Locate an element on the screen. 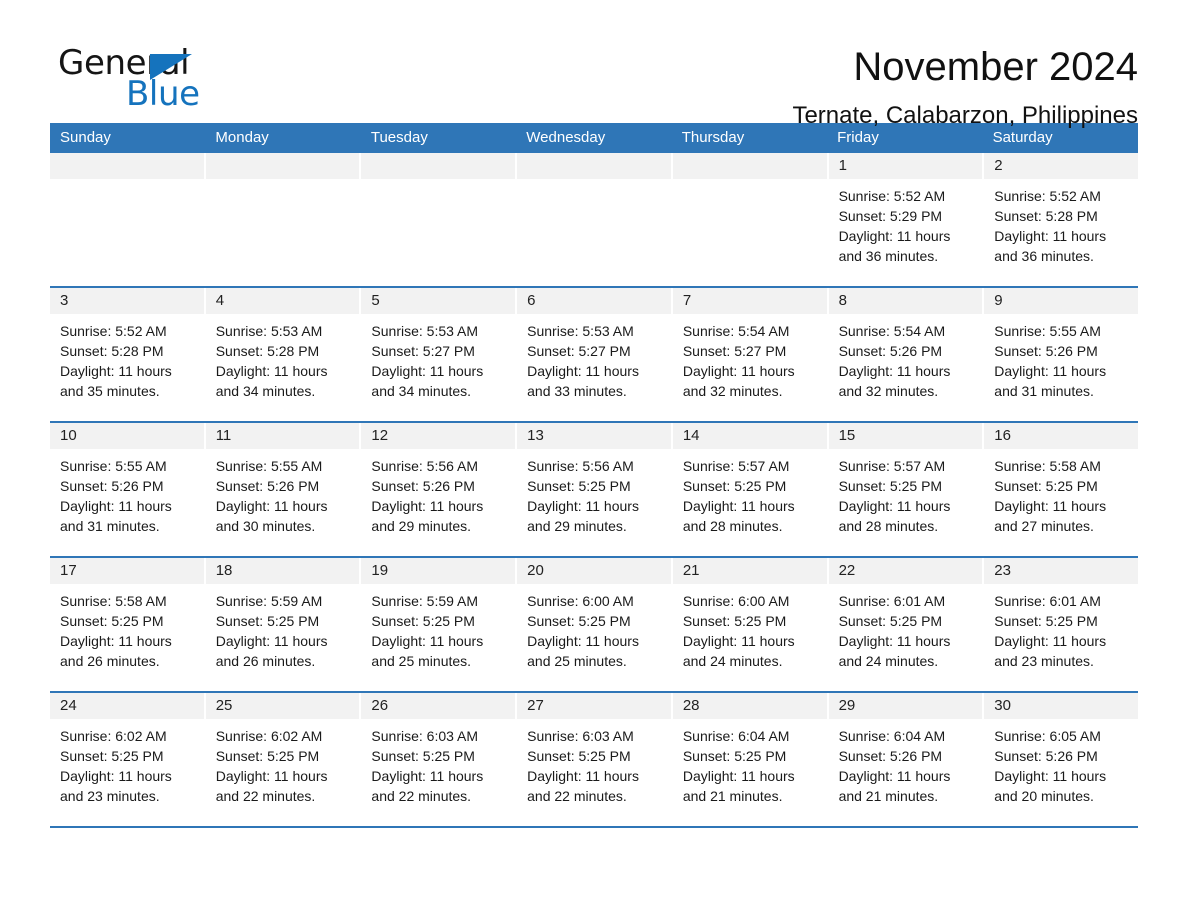  day-number: 23 is located at coordinates (1061, 571).